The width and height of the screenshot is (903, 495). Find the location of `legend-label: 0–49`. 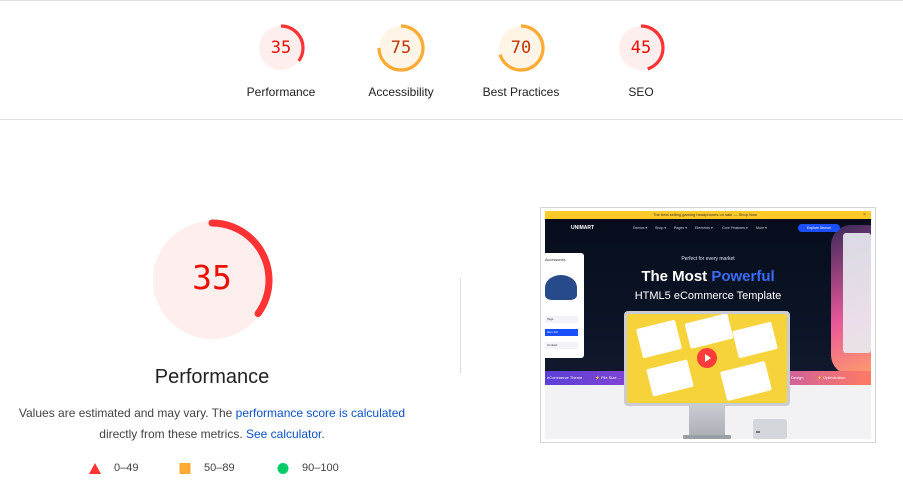

legend-label: 0–49 is located at coordinates (126, 468).